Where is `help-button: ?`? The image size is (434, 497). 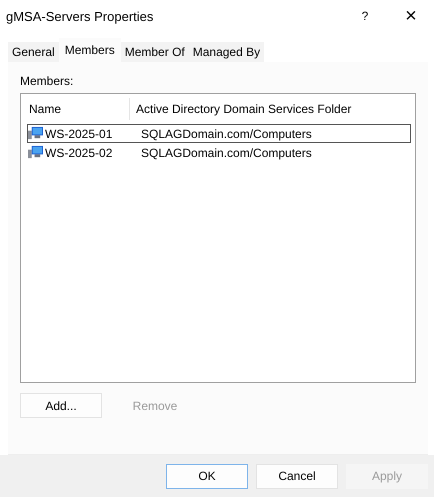 help-button: ? is located at coordinates (365, 16).